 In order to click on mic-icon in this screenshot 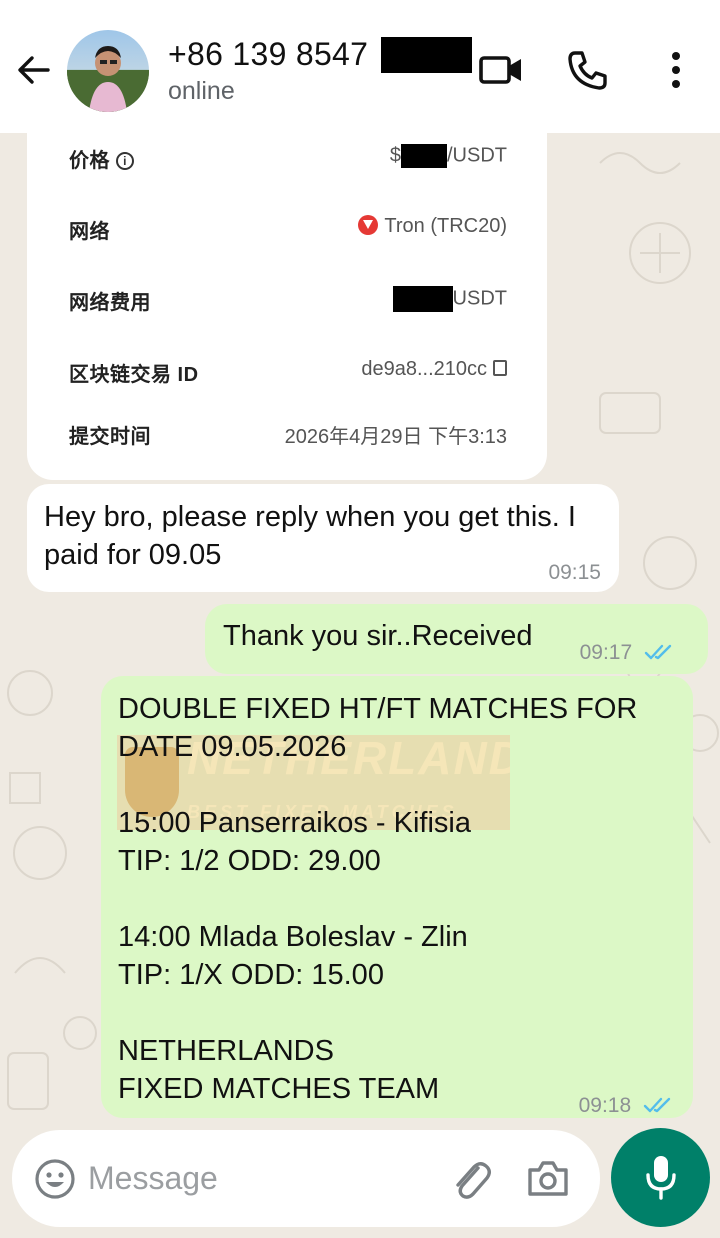, I will do `click(661, 1178)`.